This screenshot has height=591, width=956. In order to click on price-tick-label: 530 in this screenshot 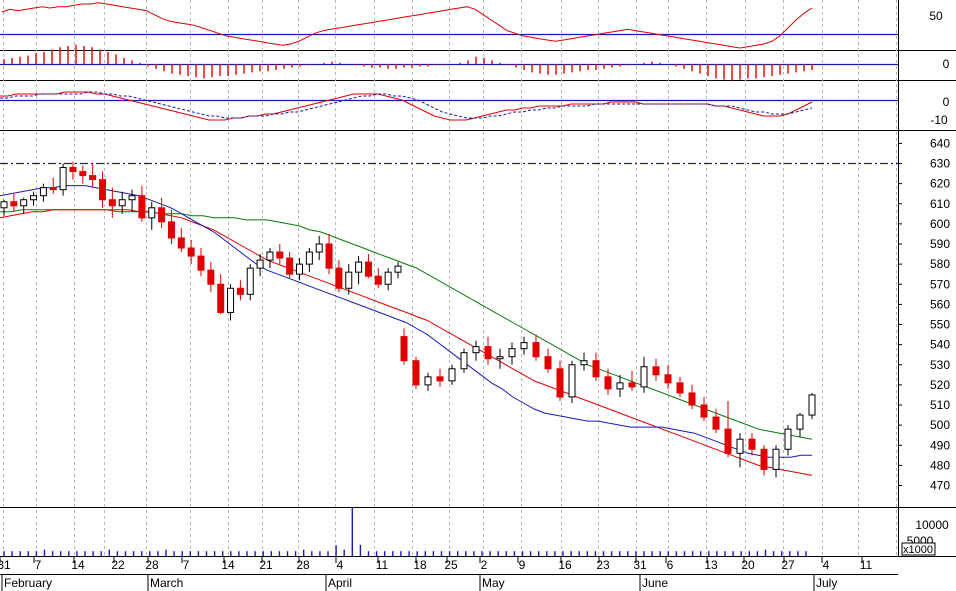, I will do `click(940, 365)`.